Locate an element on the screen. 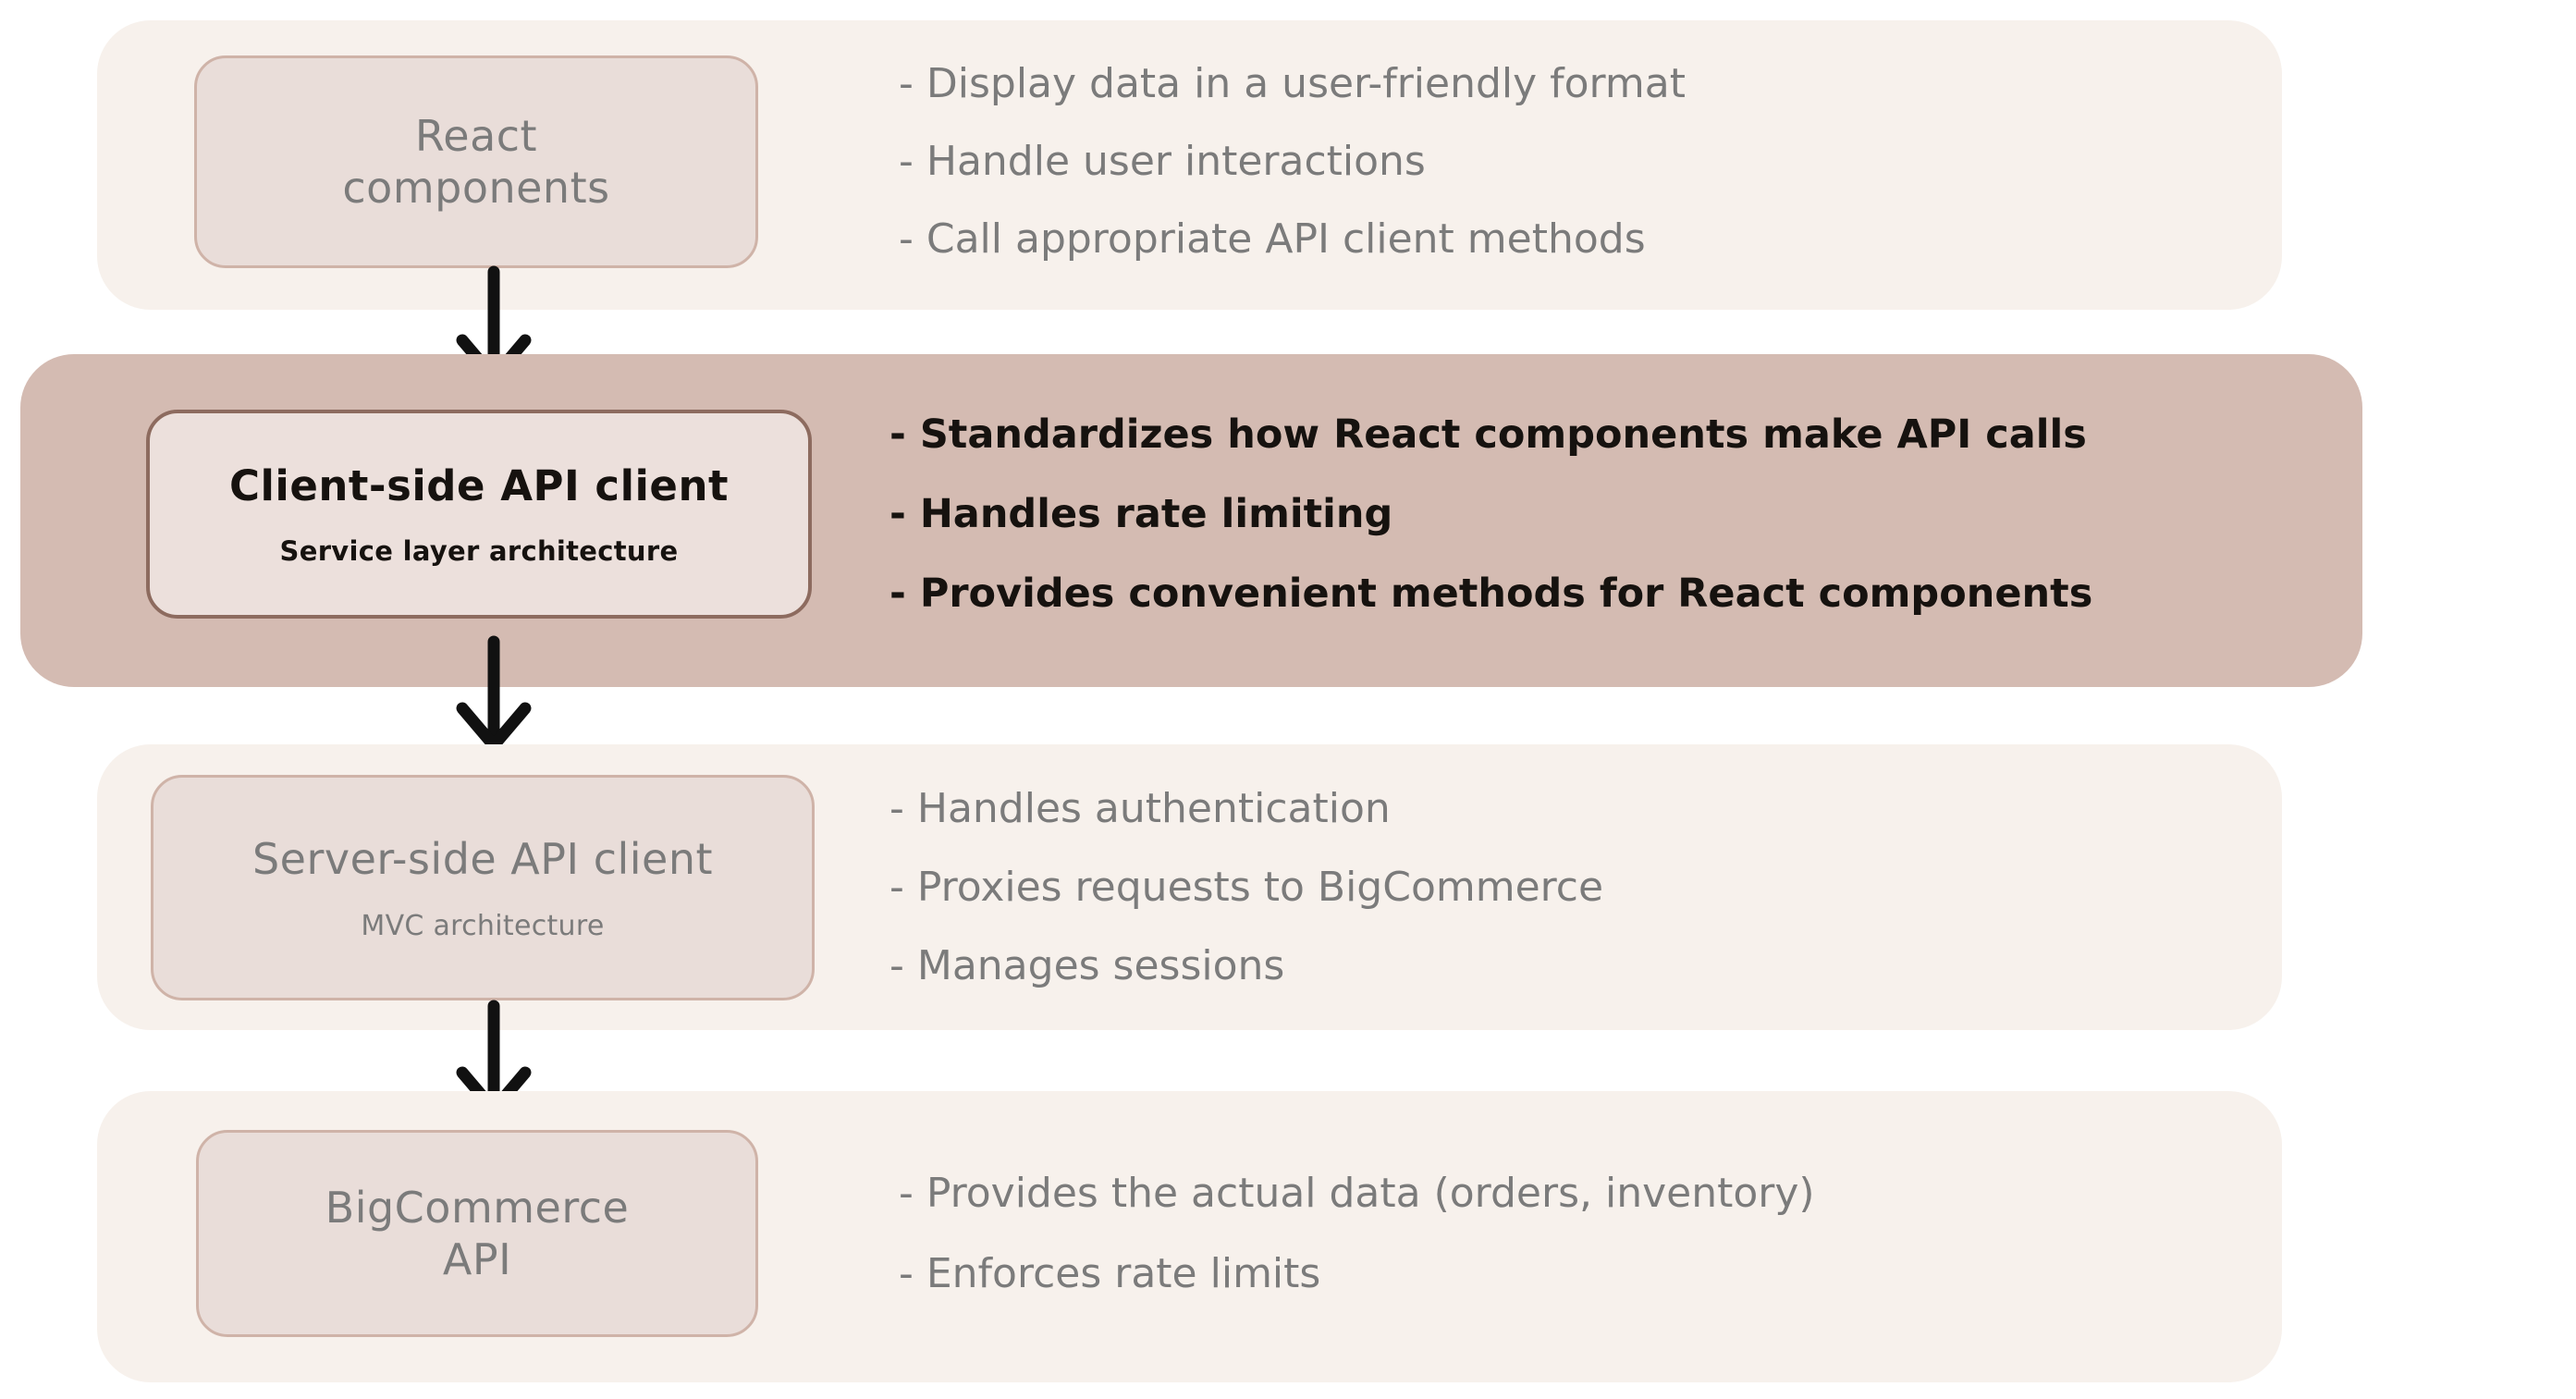 This screenshot has width=2576, height=1399. list-item: - Manages sessions is located at coordinates (1087, 965).